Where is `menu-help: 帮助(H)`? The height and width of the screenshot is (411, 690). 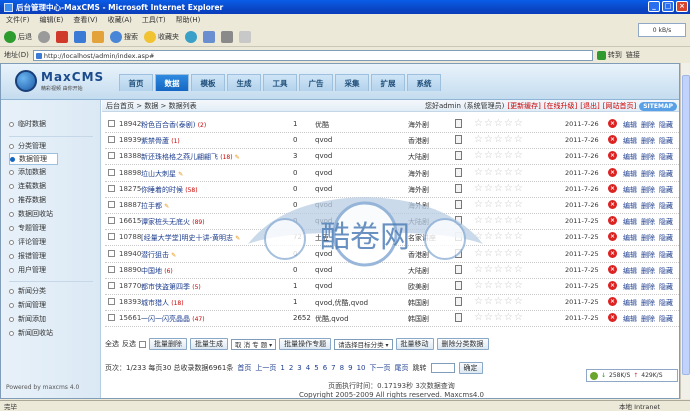
menu-help: 帮助(H) is located at coordinates (188, 20).